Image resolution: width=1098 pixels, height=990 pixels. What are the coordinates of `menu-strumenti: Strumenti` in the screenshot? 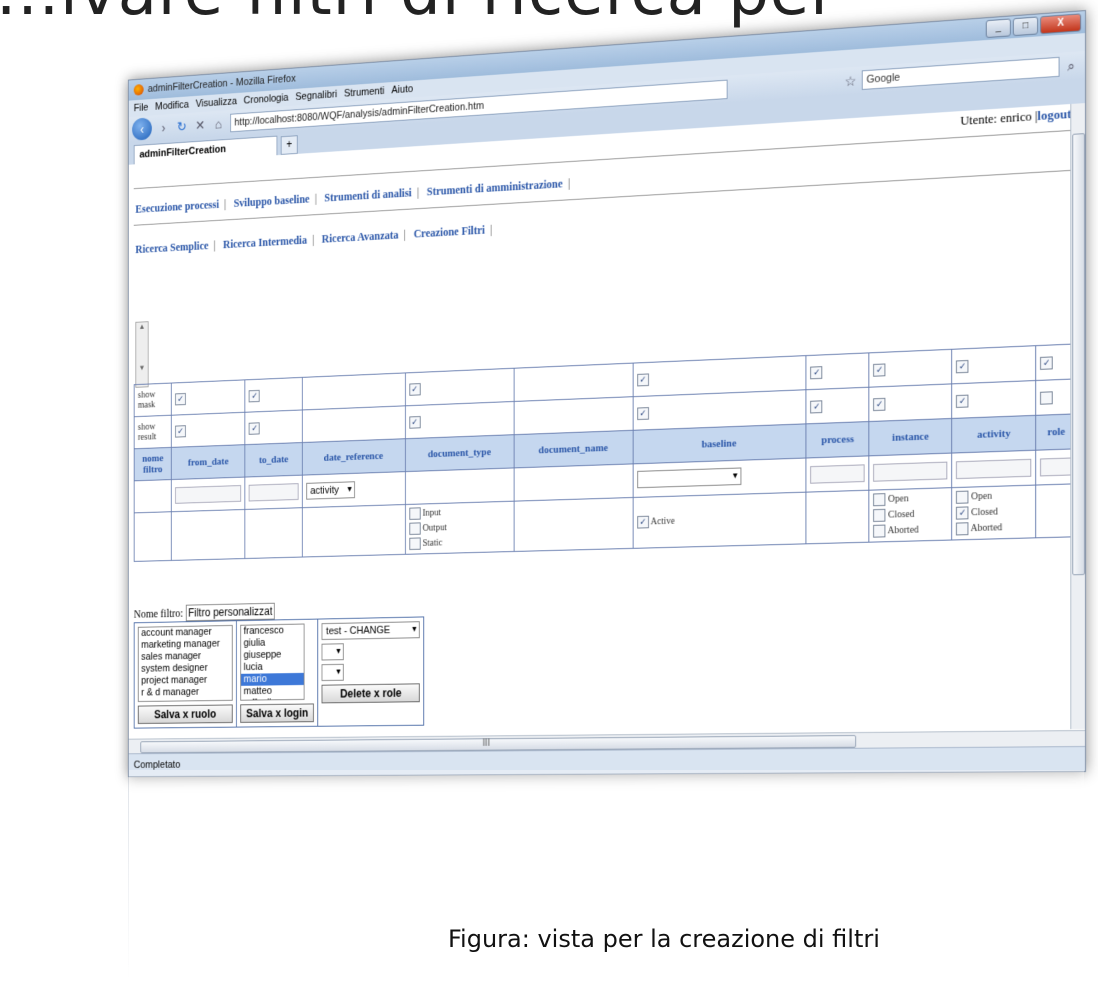 It's located at (364, 92).